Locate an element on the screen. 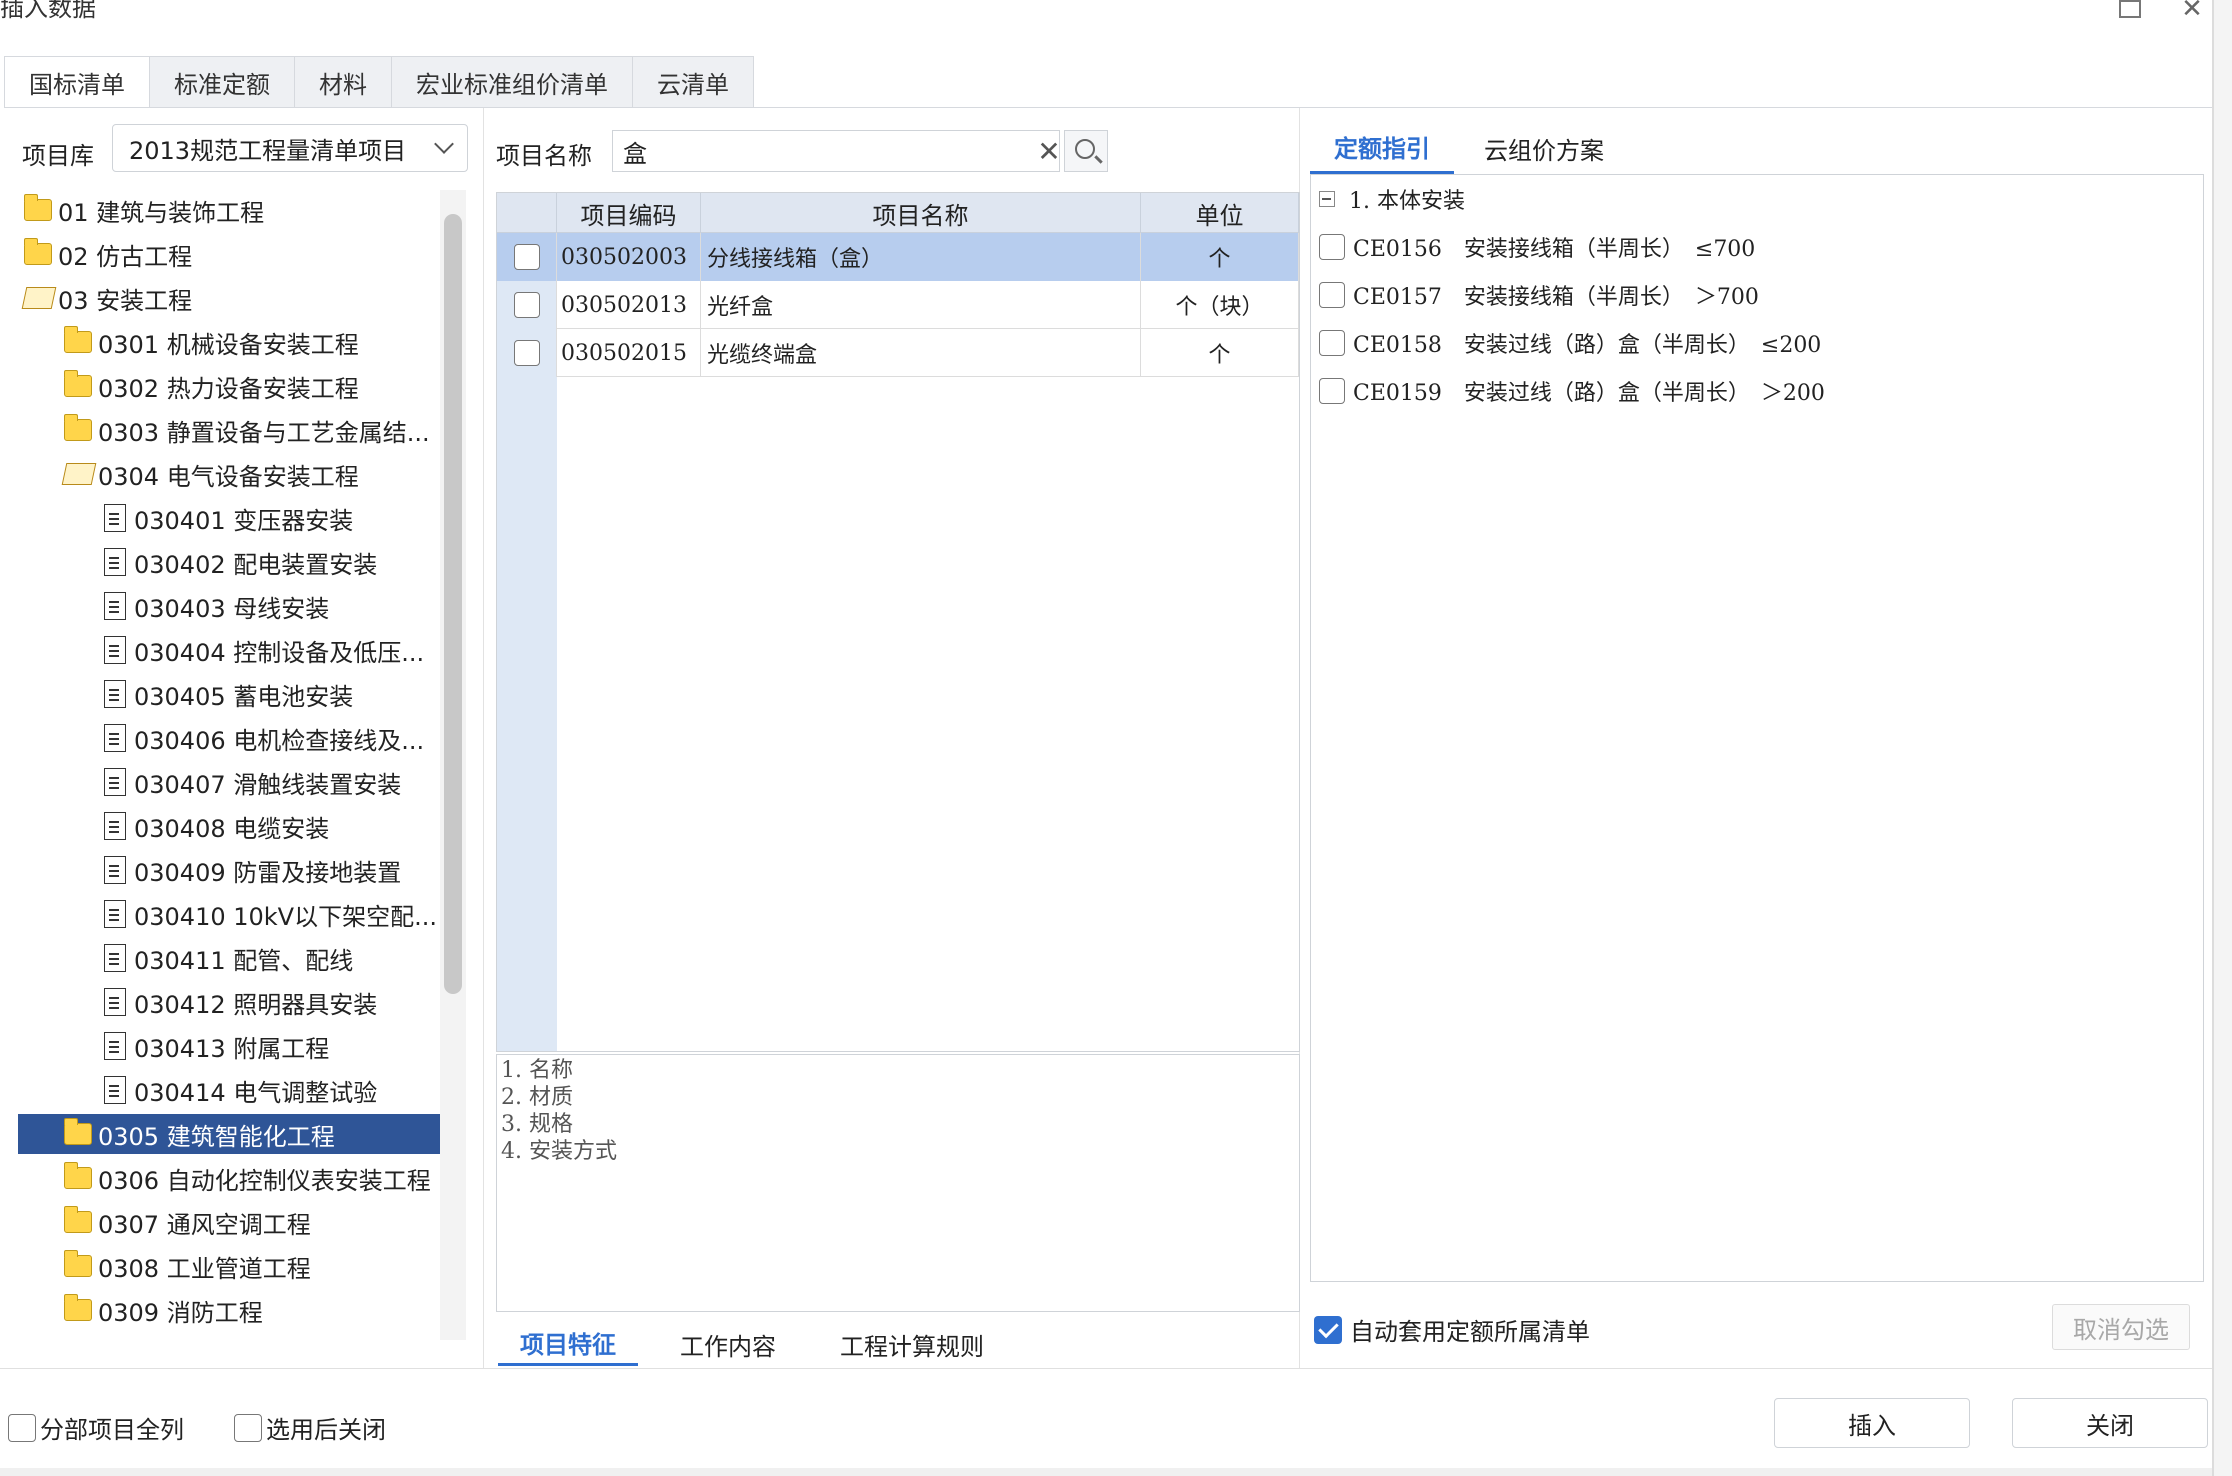 The image size is (2232, 1476). library-select: 2013规范工程量清单项目 is located at coordinates (290, 148).